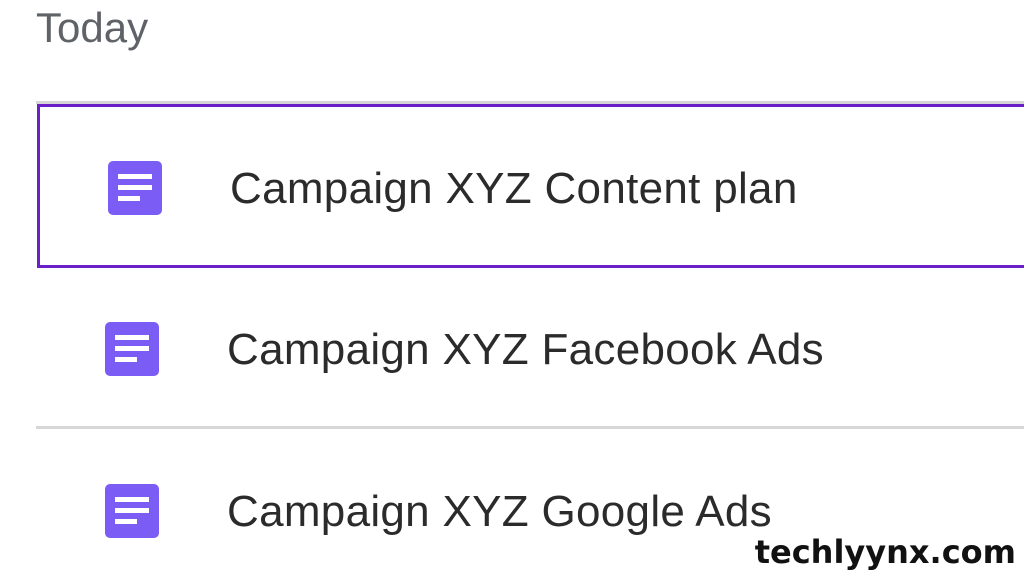 The image size is (1024, 576). Describe the element at coordinates (514, 188) in the screenshot. I see `file-name: Campaign XYZ Content plan` at that location.